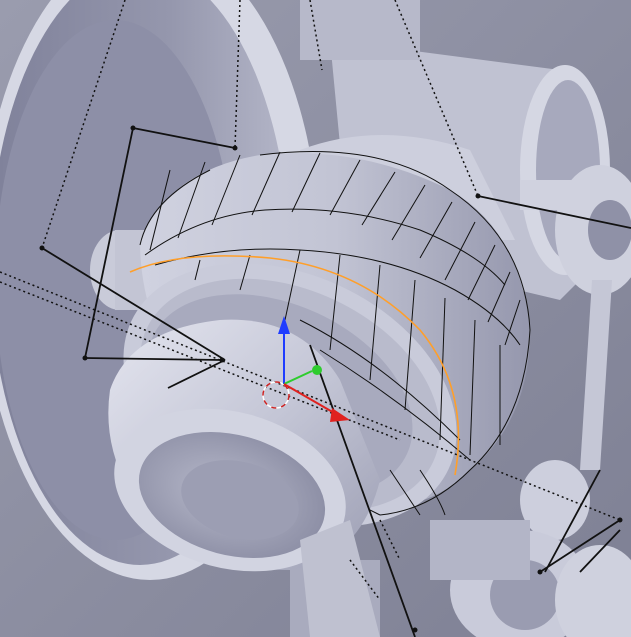 This screenshot has width=631, height=637. I want to click on y-axis-arrow-icon, so click(317, 370).